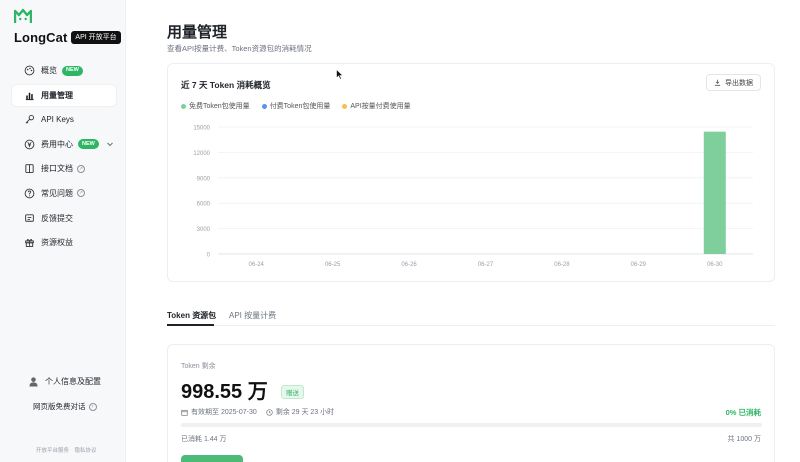 This screenshot has width=800, height=462. What do you see at coordinates (73, 381) in the screenshot?
I see `profile-label: 个人信息及配置` at bounding box center [73, 381].